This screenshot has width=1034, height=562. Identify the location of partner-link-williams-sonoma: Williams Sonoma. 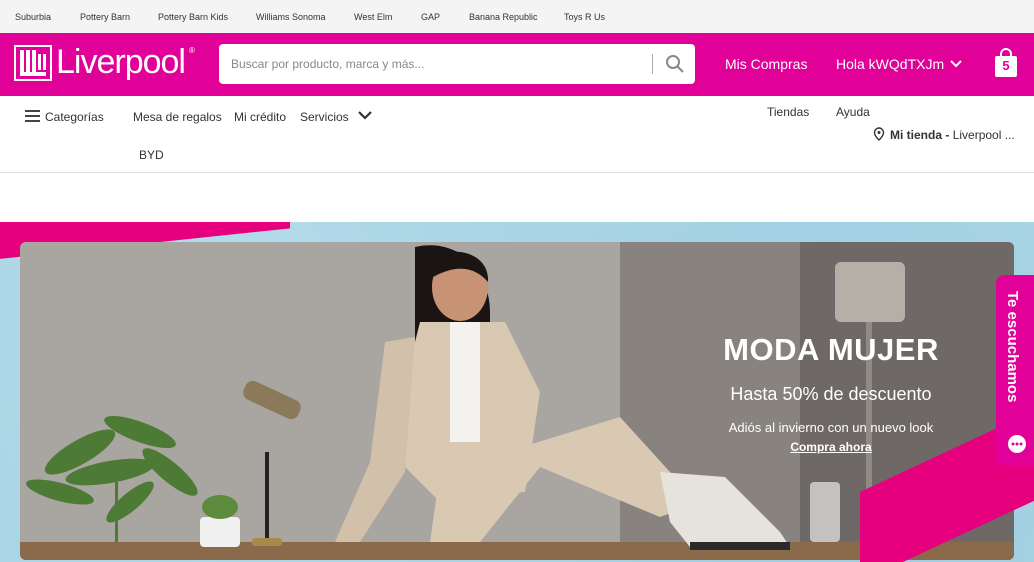
(291, 17).